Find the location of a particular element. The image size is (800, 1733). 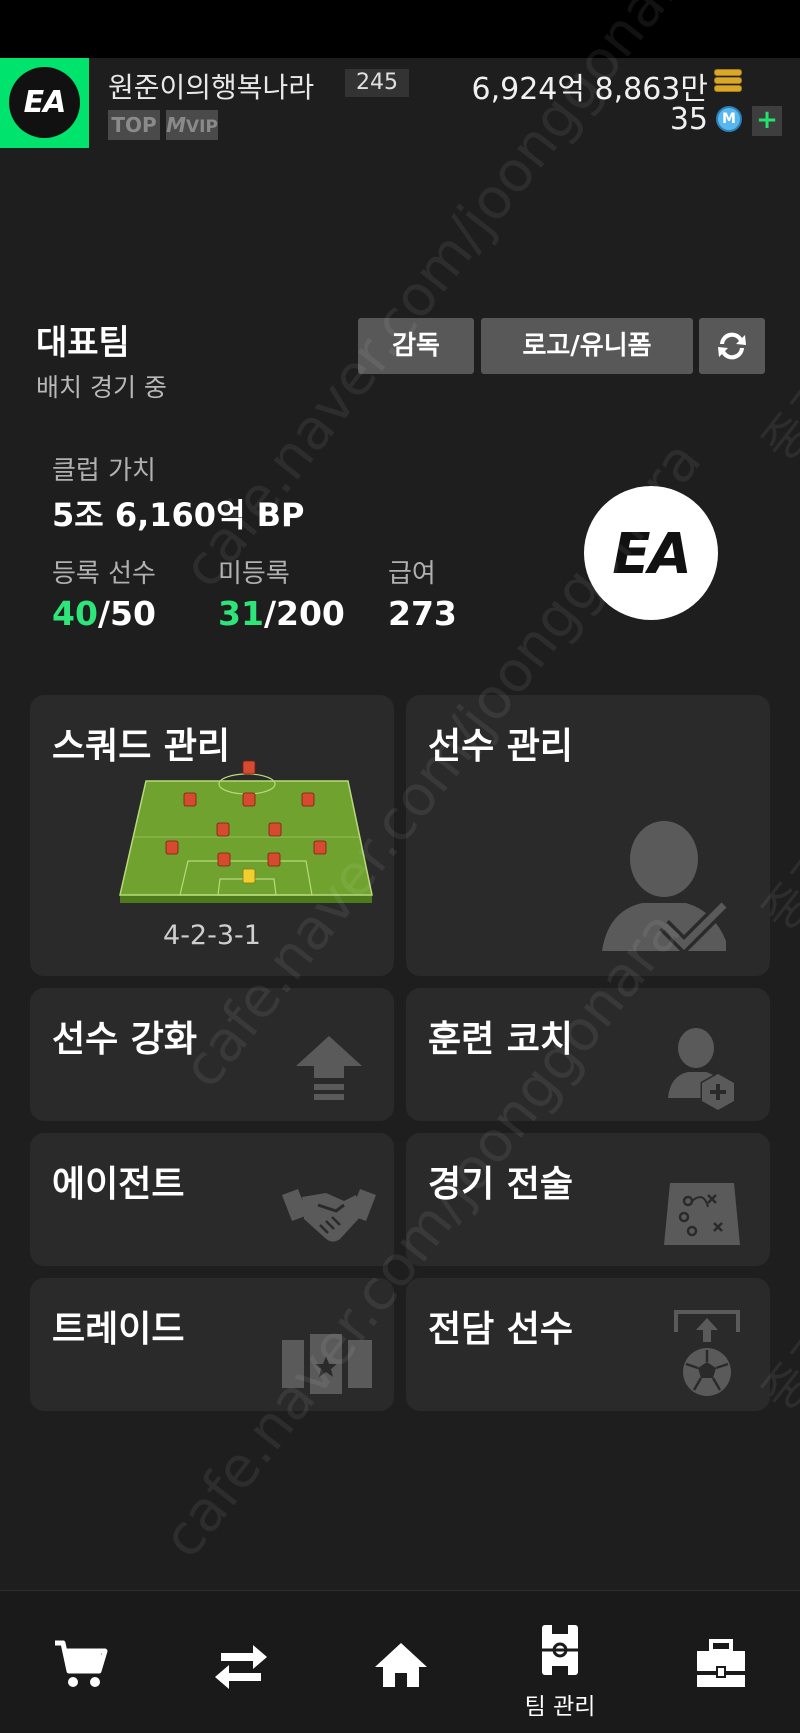

m-currency-icon: M is located at coordinates (729, 119).